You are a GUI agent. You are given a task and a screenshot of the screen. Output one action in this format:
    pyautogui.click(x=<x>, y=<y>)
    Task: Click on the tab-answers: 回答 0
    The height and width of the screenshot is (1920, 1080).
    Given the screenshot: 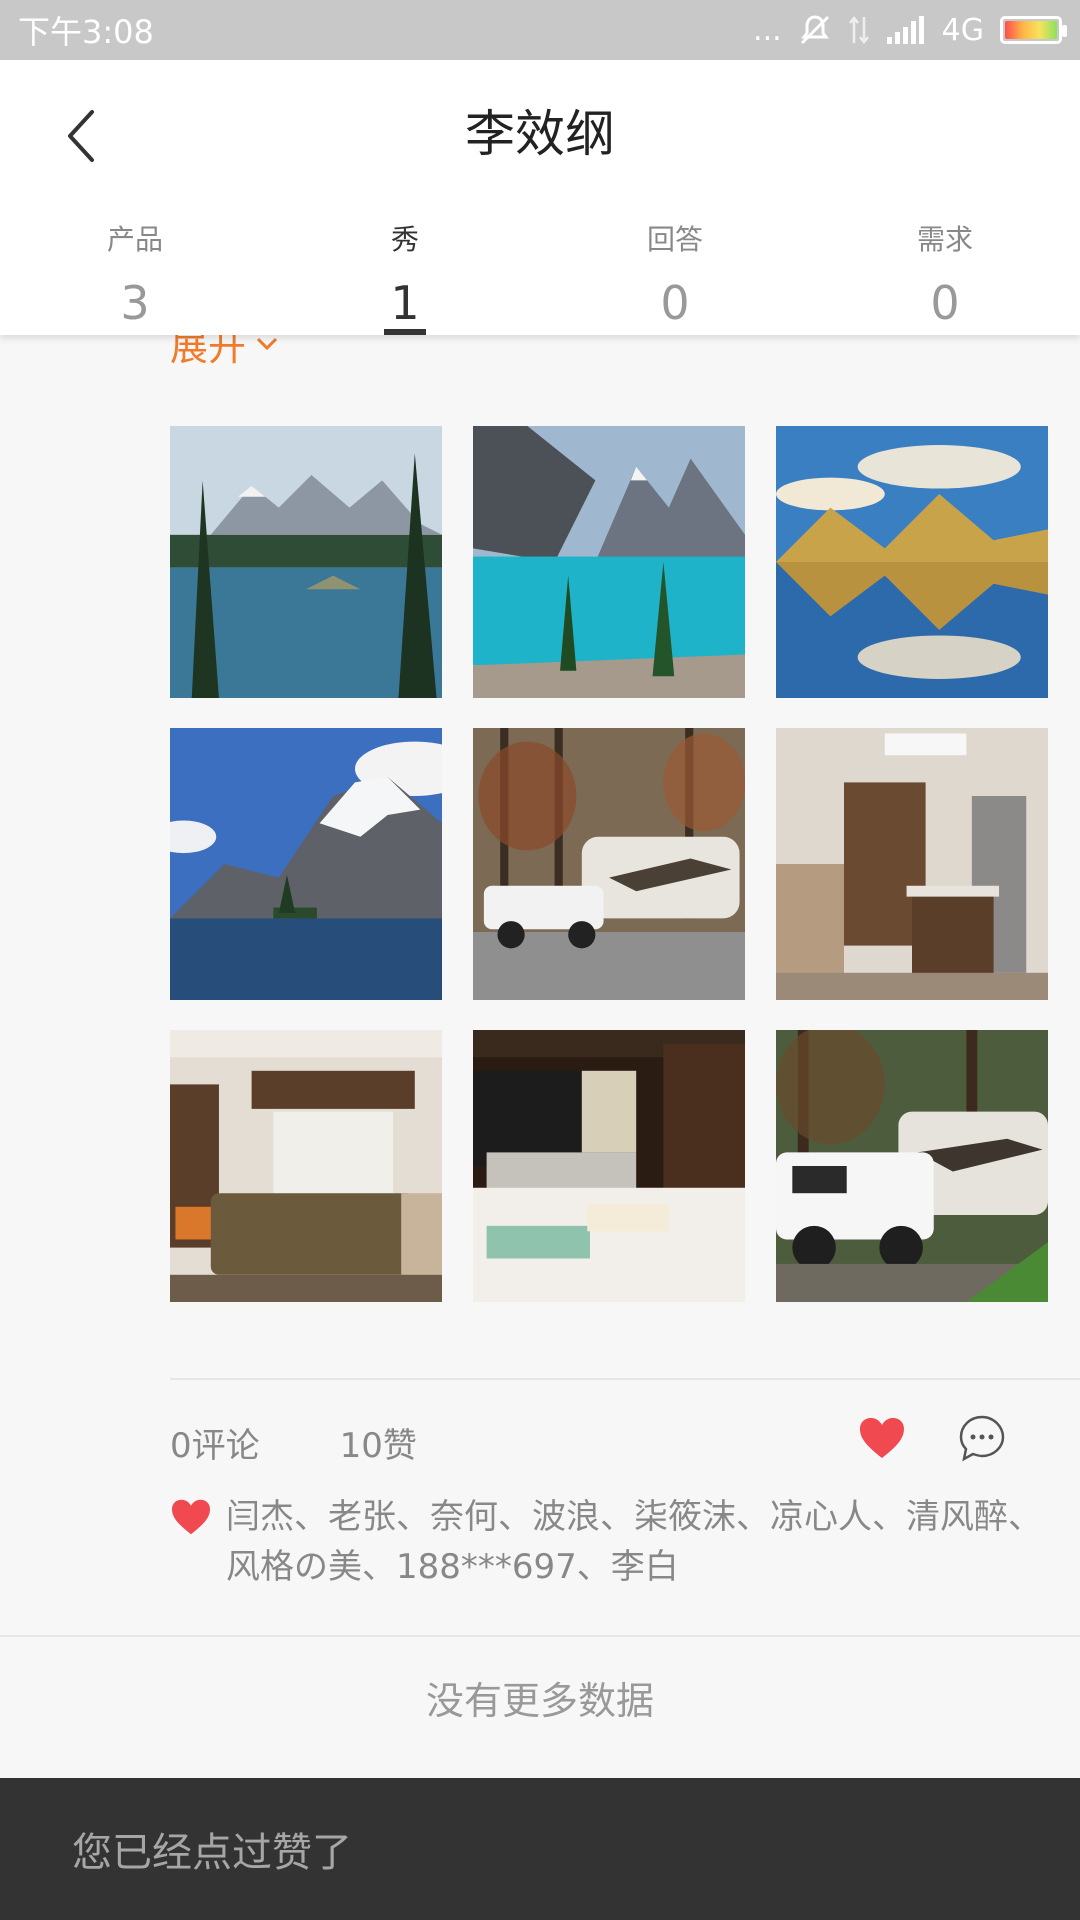 What is the action you would take?
    pyautogui.click(x=675, y=272)
    